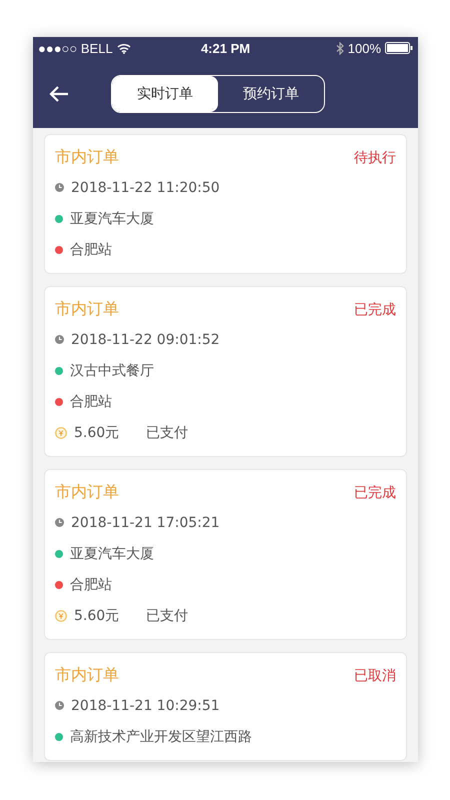 The image size is (450, 800). I want to click on back-arrow-icon, so click(59, 93).